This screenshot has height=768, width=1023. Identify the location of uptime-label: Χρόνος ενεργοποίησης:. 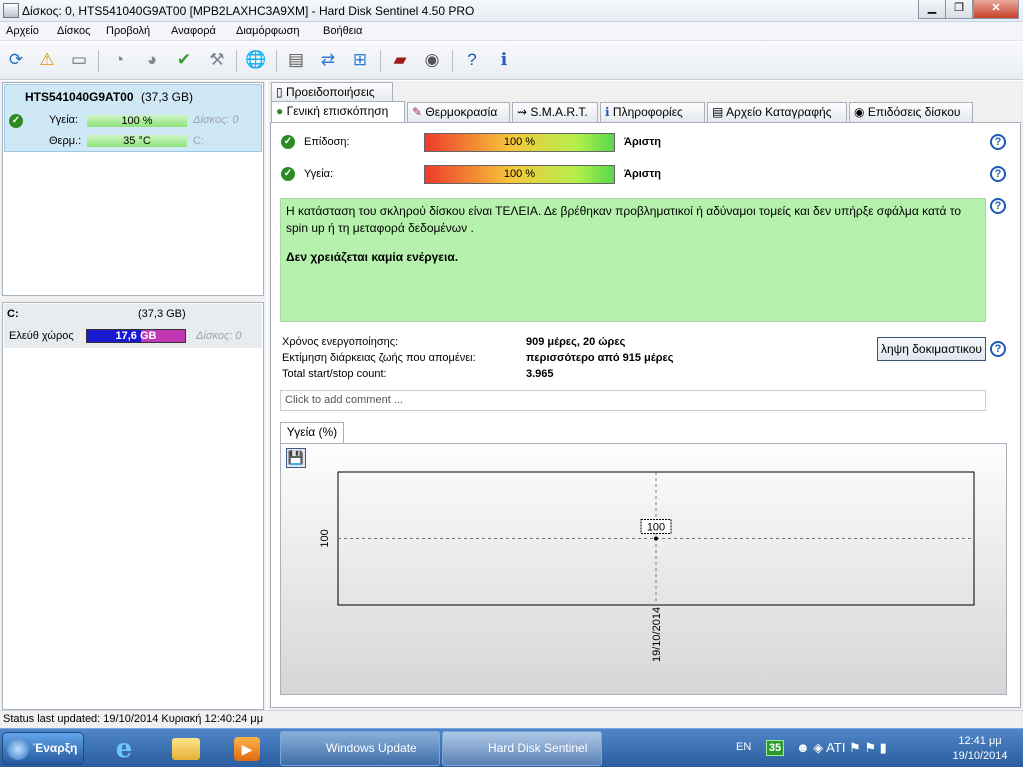
(340, 342).